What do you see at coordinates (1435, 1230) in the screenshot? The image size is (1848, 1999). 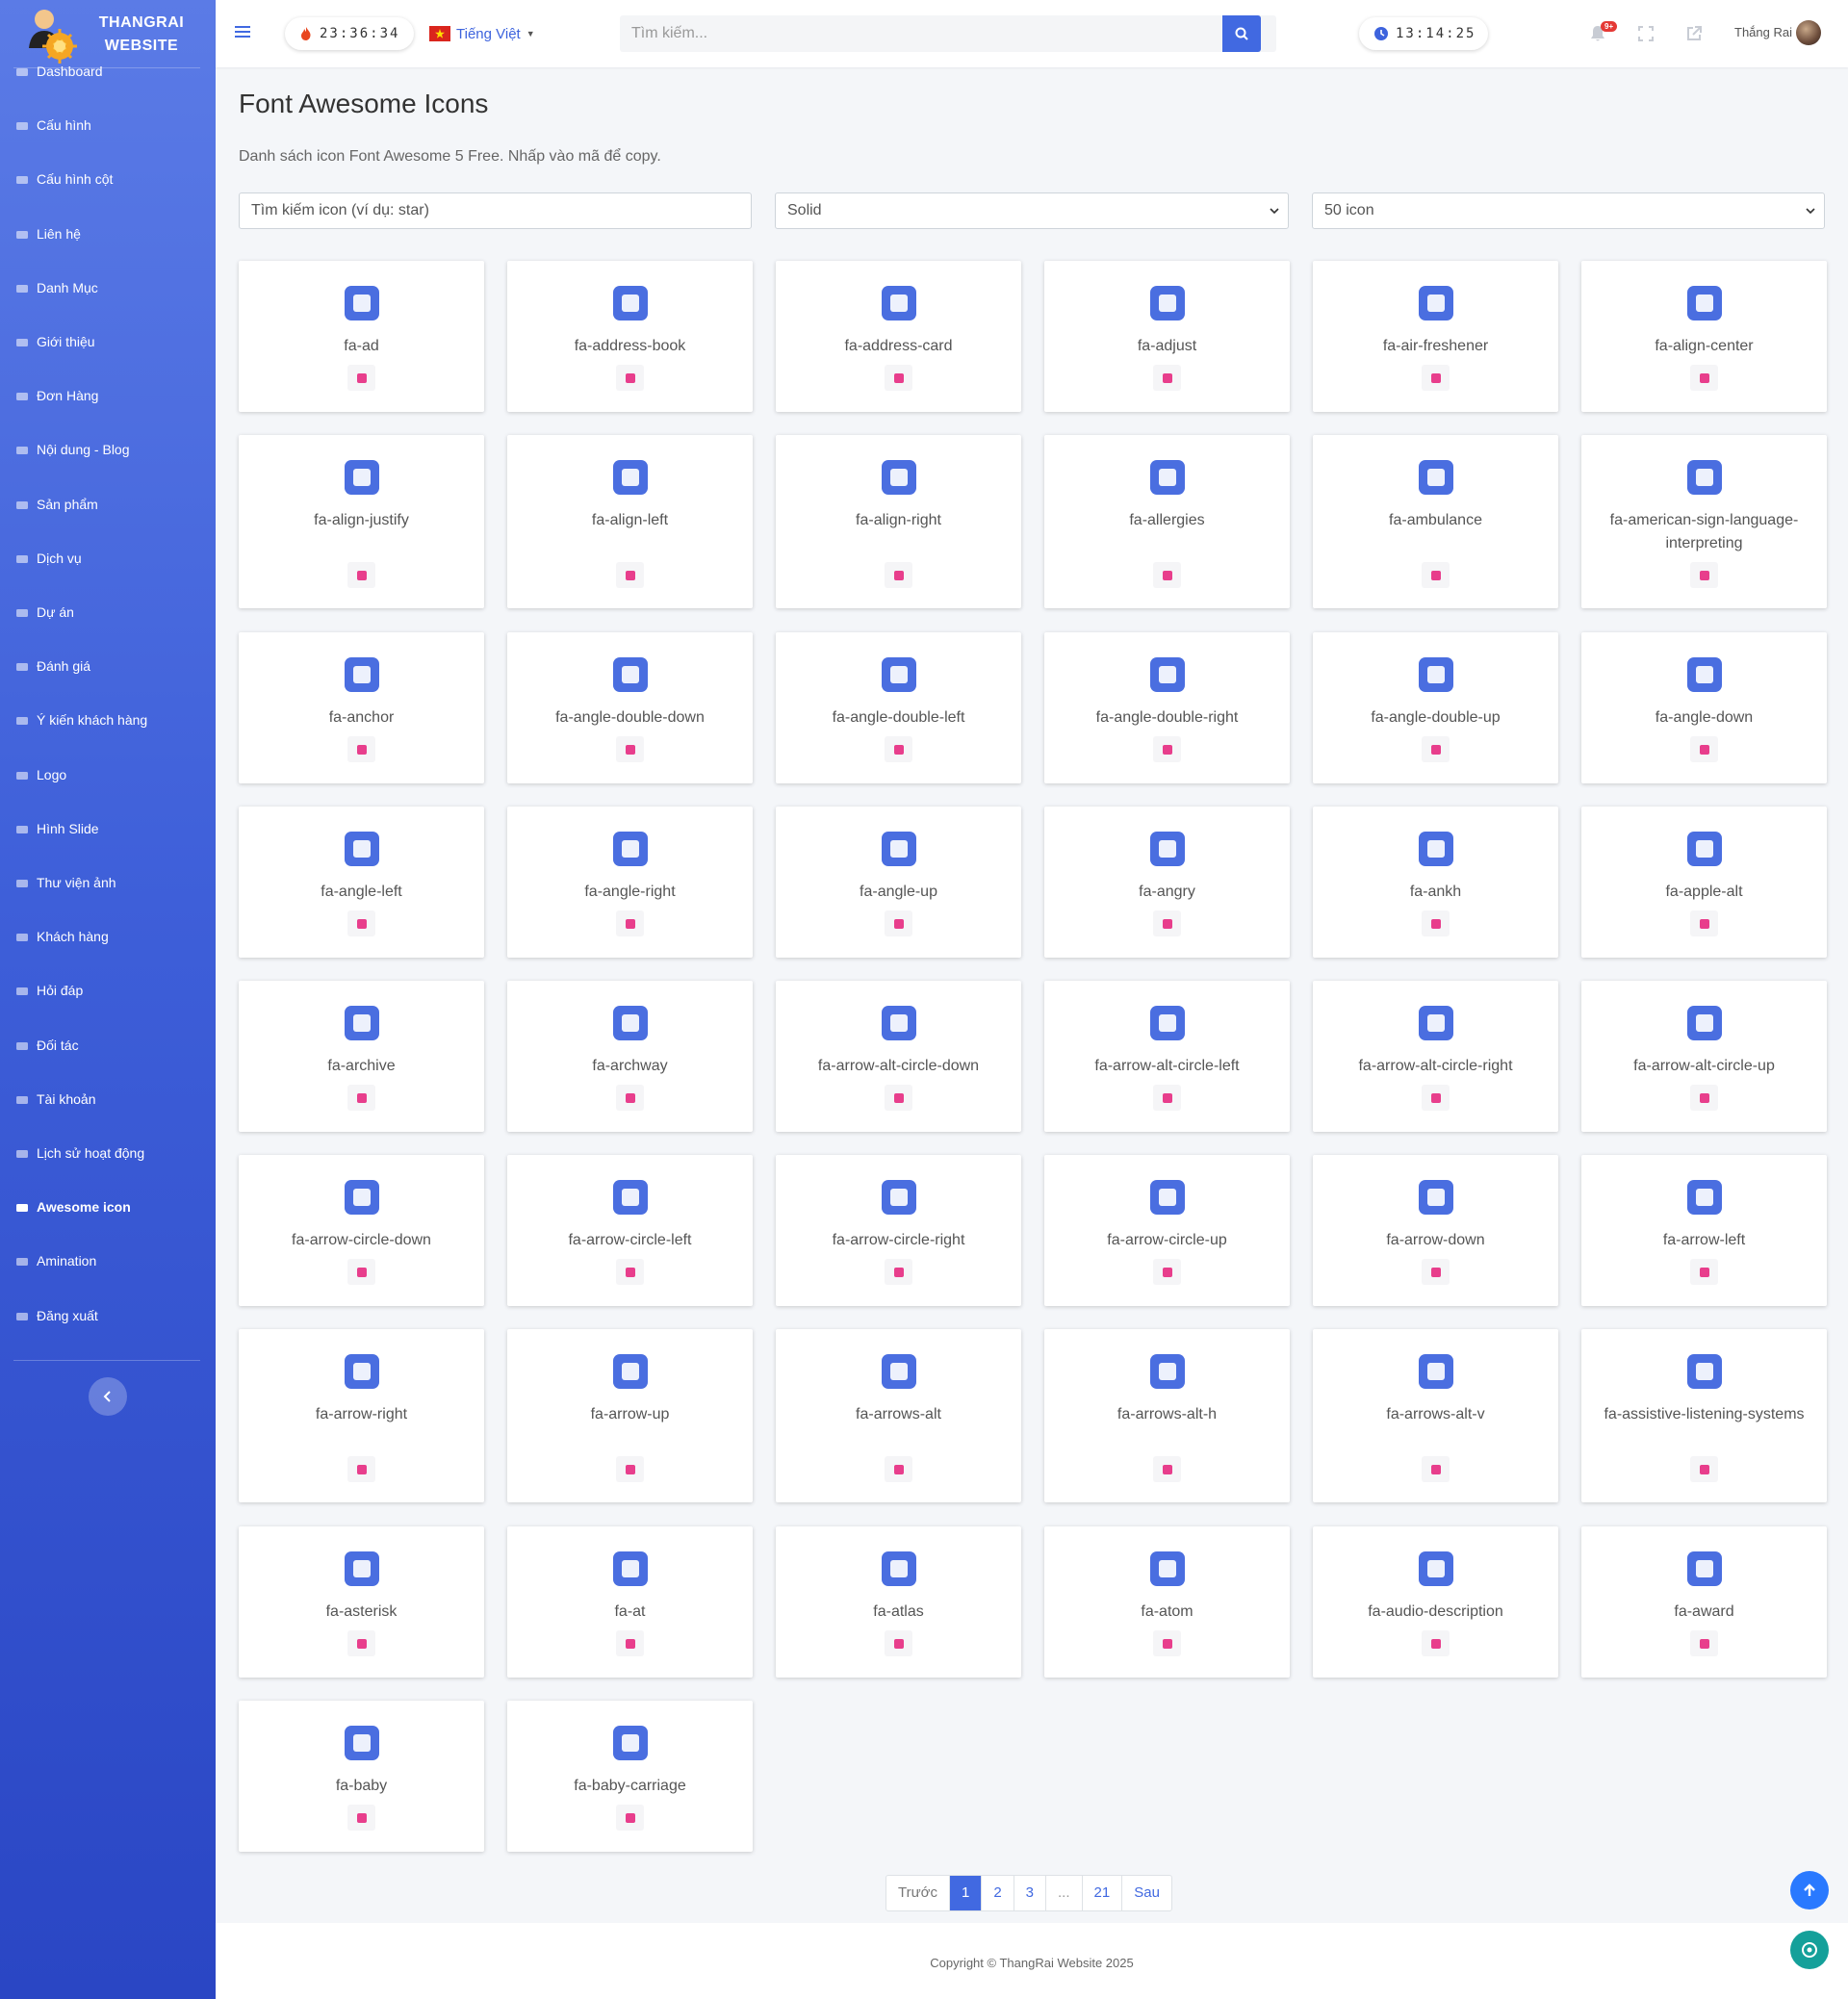 I see `icon-card: fa-arrow-down` at bounding box center [1435, 1230].